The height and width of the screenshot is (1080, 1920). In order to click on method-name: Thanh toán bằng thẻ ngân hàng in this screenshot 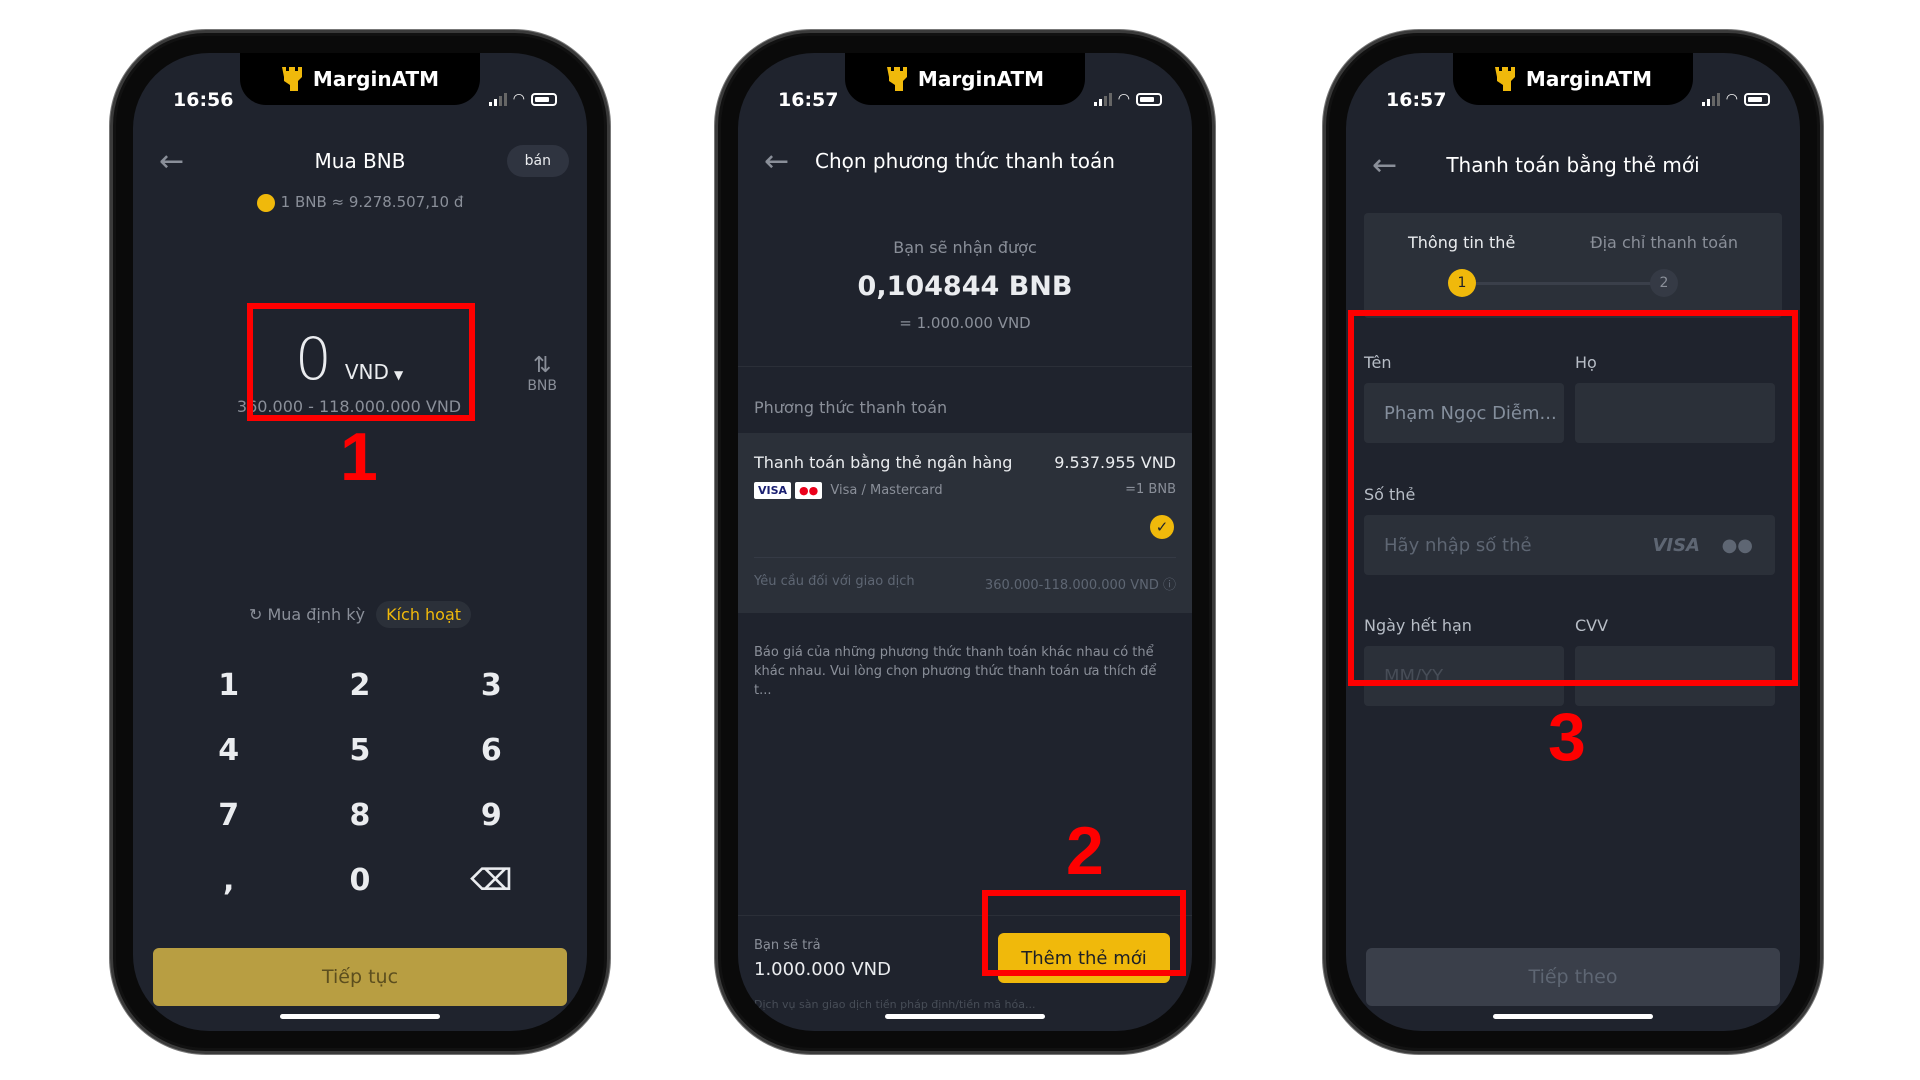, I will do `click(883, 462)`.